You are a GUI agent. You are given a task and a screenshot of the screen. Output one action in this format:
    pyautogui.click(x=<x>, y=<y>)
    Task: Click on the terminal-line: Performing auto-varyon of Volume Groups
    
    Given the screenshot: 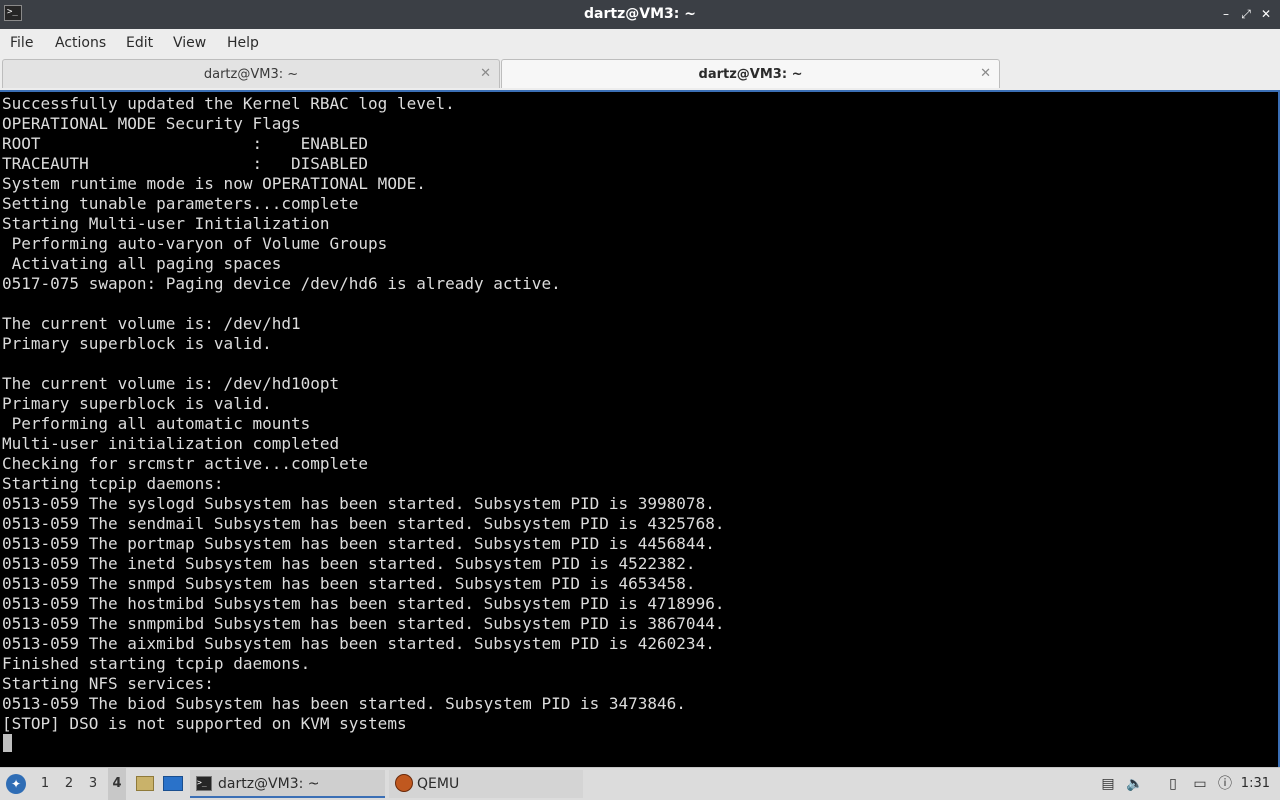 What is the action you would take?
    pyautogui.click(x=195, y=243)
    